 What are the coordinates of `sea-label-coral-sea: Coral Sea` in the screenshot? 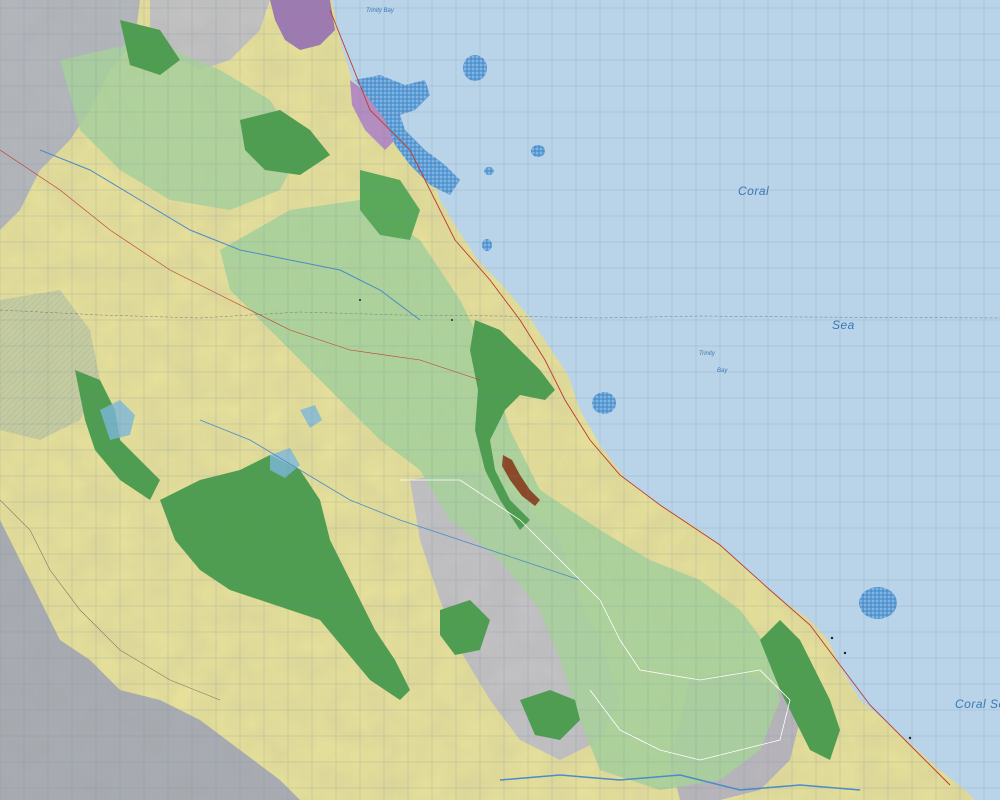 It's located at (977, 704).